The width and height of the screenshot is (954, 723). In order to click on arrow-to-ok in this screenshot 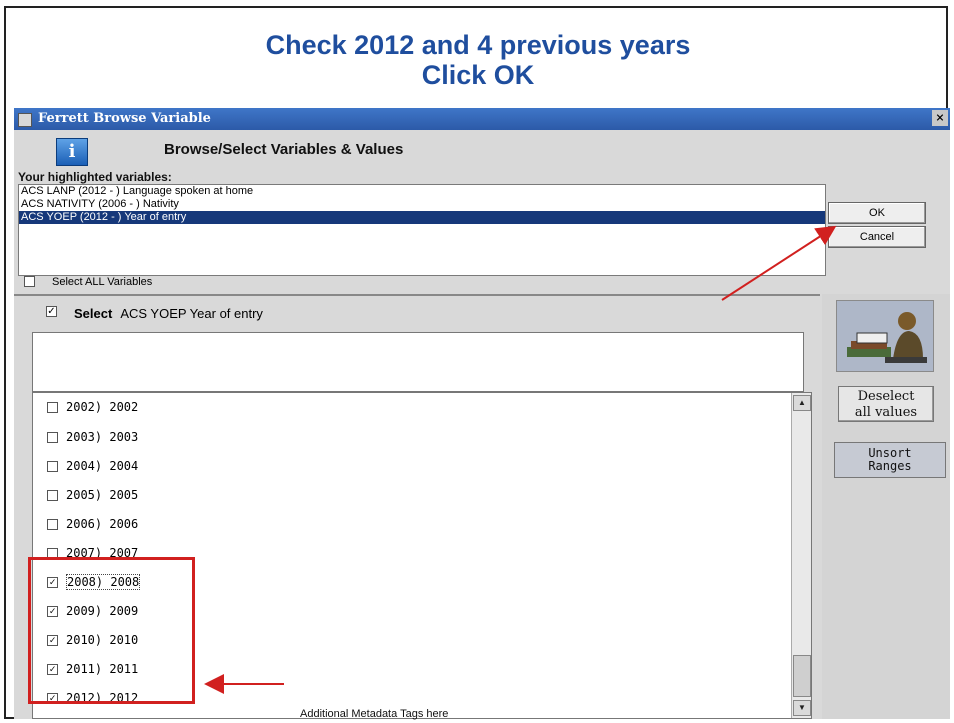, I will do `click(779, 263)`.